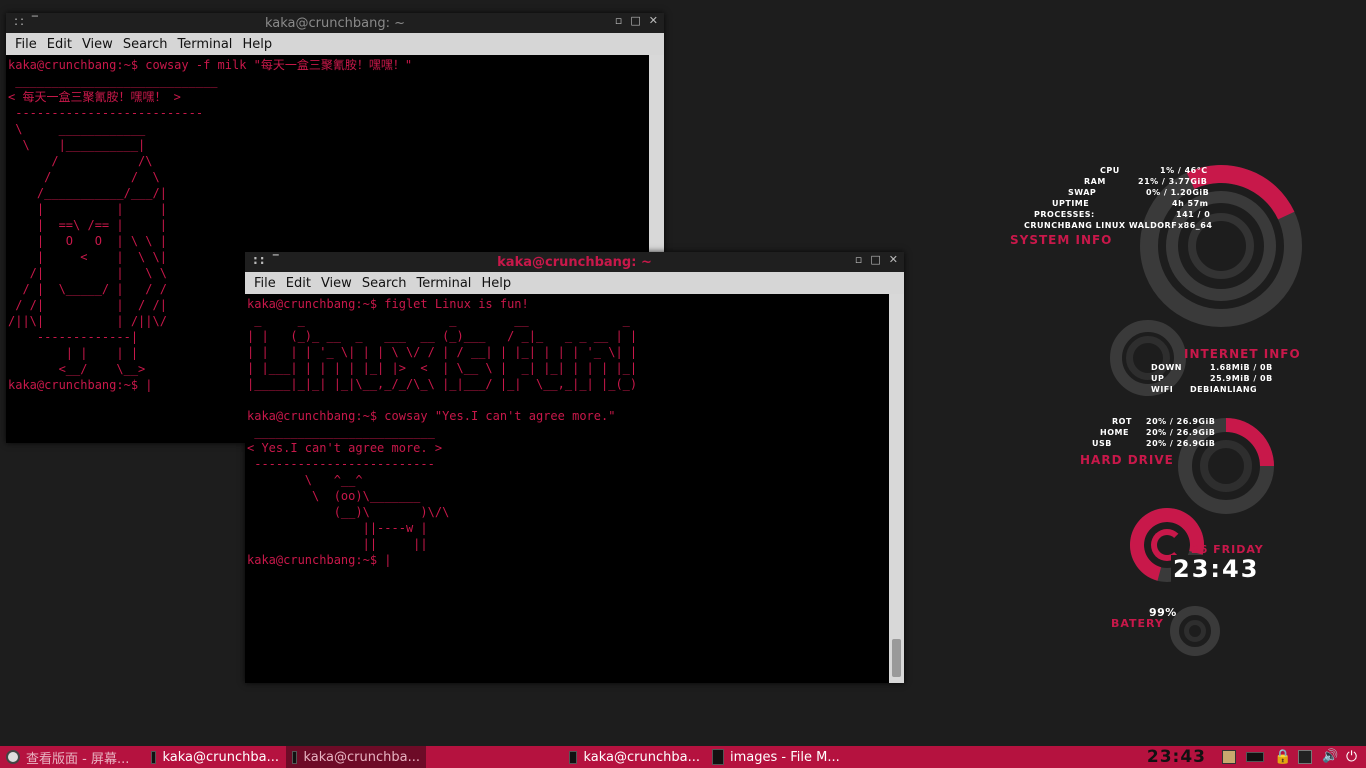 Image resolution: width=1366 pixels, height=768 pixels. I want to click on file-manager-icon, so click(718, 757).